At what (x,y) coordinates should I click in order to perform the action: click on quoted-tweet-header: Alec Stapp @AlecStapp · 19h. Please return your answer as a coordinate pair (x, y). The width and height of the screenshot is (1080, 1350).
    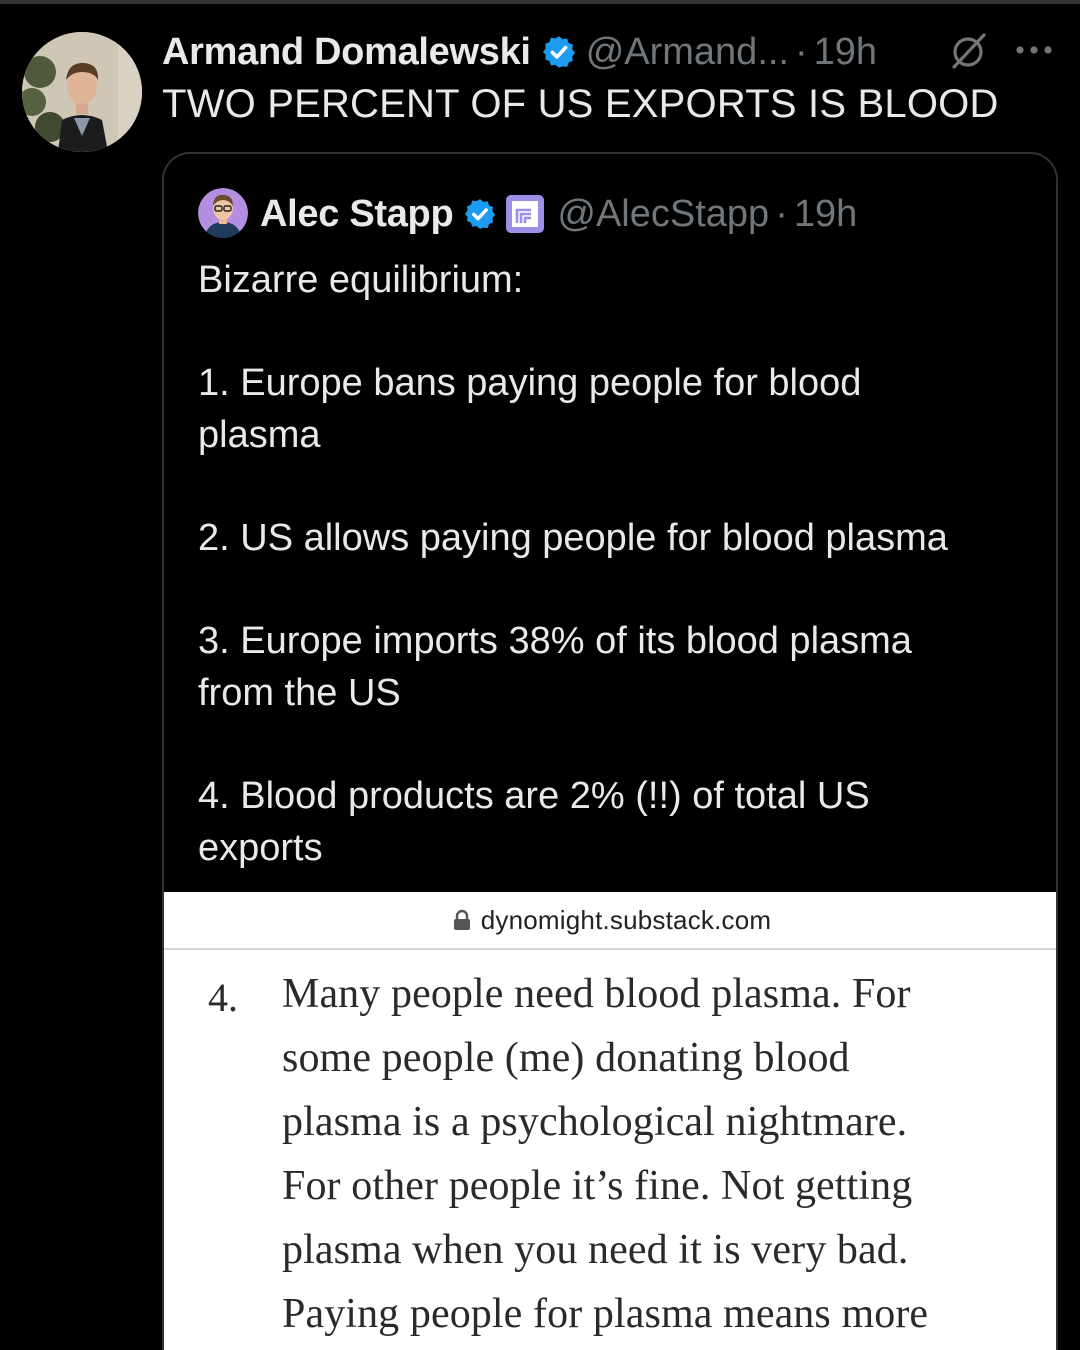
    Looking at the image, I should click on (558, 214).